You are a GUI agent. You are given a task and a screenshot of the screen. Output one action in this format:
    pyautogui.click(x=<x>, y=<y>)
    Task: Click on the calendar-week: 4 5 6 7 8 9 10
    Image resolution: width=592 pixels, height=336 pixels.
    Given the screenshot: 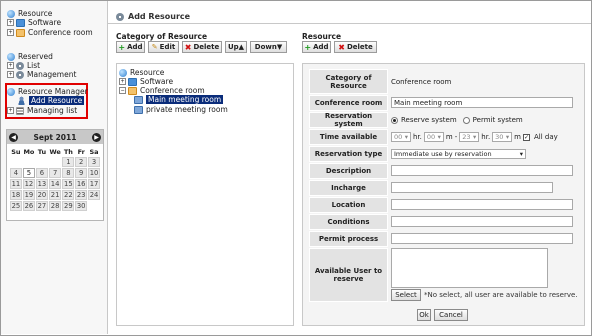 What is the action you would take?
    pyautogui.click(x=55, y=173)
    